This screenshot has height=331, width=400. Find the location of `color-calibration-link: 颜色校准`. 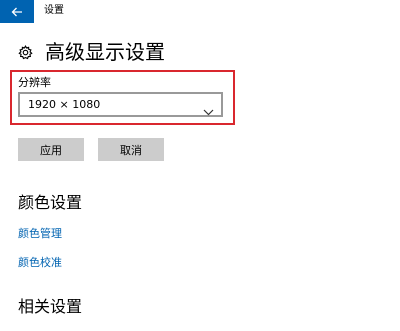

color-calibration-link: 颜色校准 is located at coordinates (40, 263).